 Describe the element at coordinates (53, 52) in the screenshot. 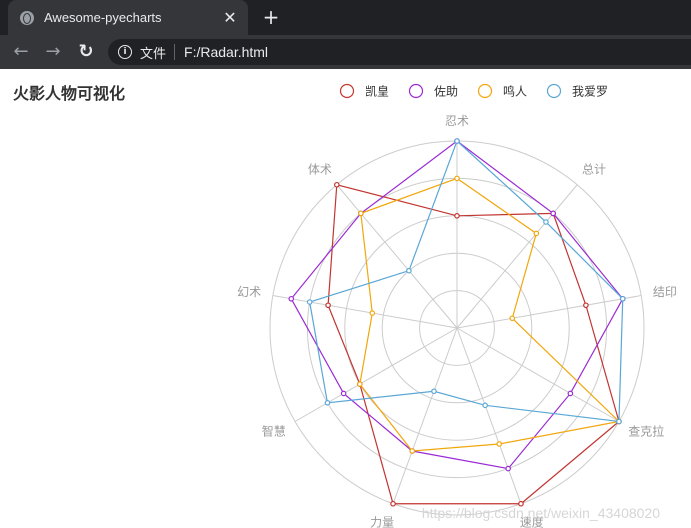

I see `forward-arrow-icon: →` at that location.